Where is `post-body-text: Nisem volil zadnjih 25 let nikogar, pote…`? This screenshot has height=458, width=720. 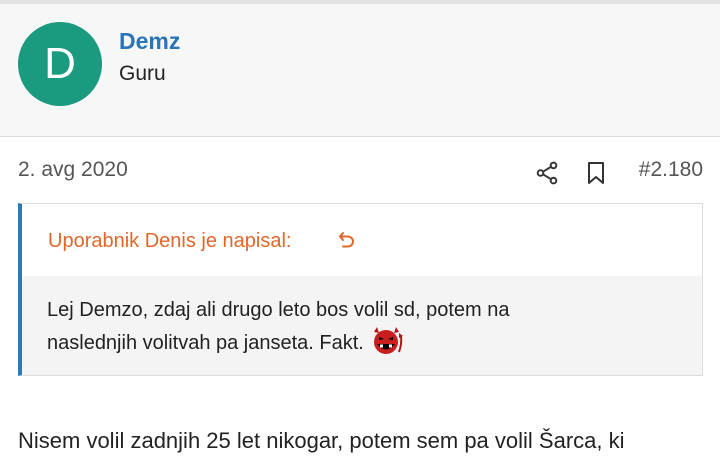
post-body-text: Nisem volil zadnjih 25 let nikogar, pote… is located at coordinates (321, 440).